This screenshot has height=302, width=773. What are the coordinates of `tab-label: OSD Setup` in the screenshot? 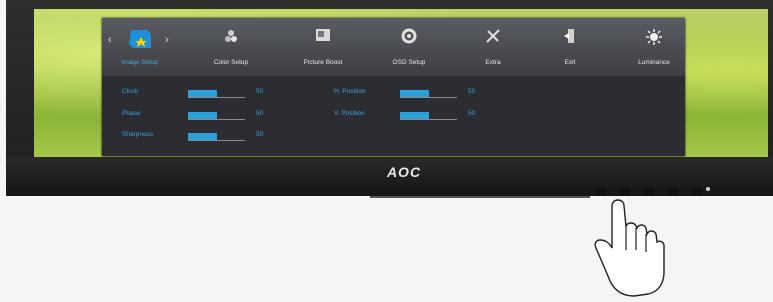 It's located at (409, 62).